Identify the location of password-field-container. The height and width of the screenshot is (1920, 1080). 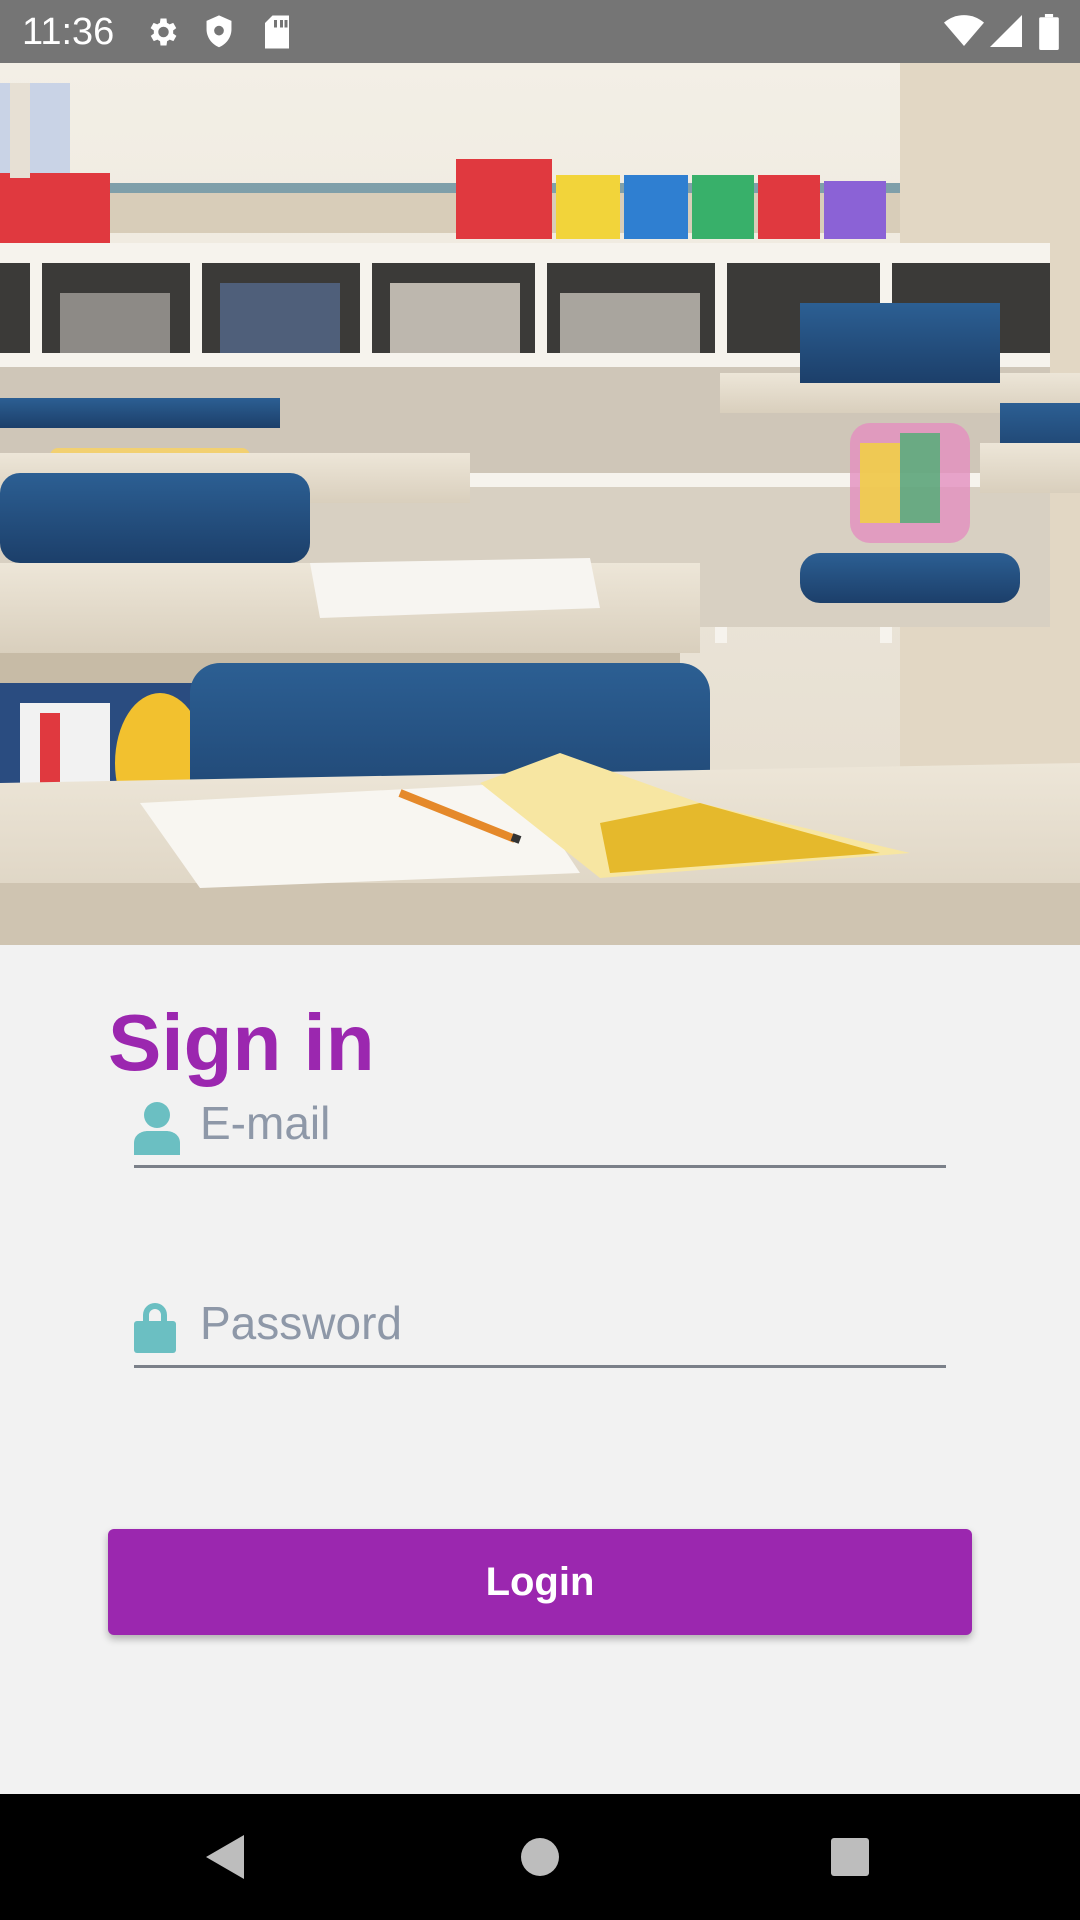
(540, 1311).